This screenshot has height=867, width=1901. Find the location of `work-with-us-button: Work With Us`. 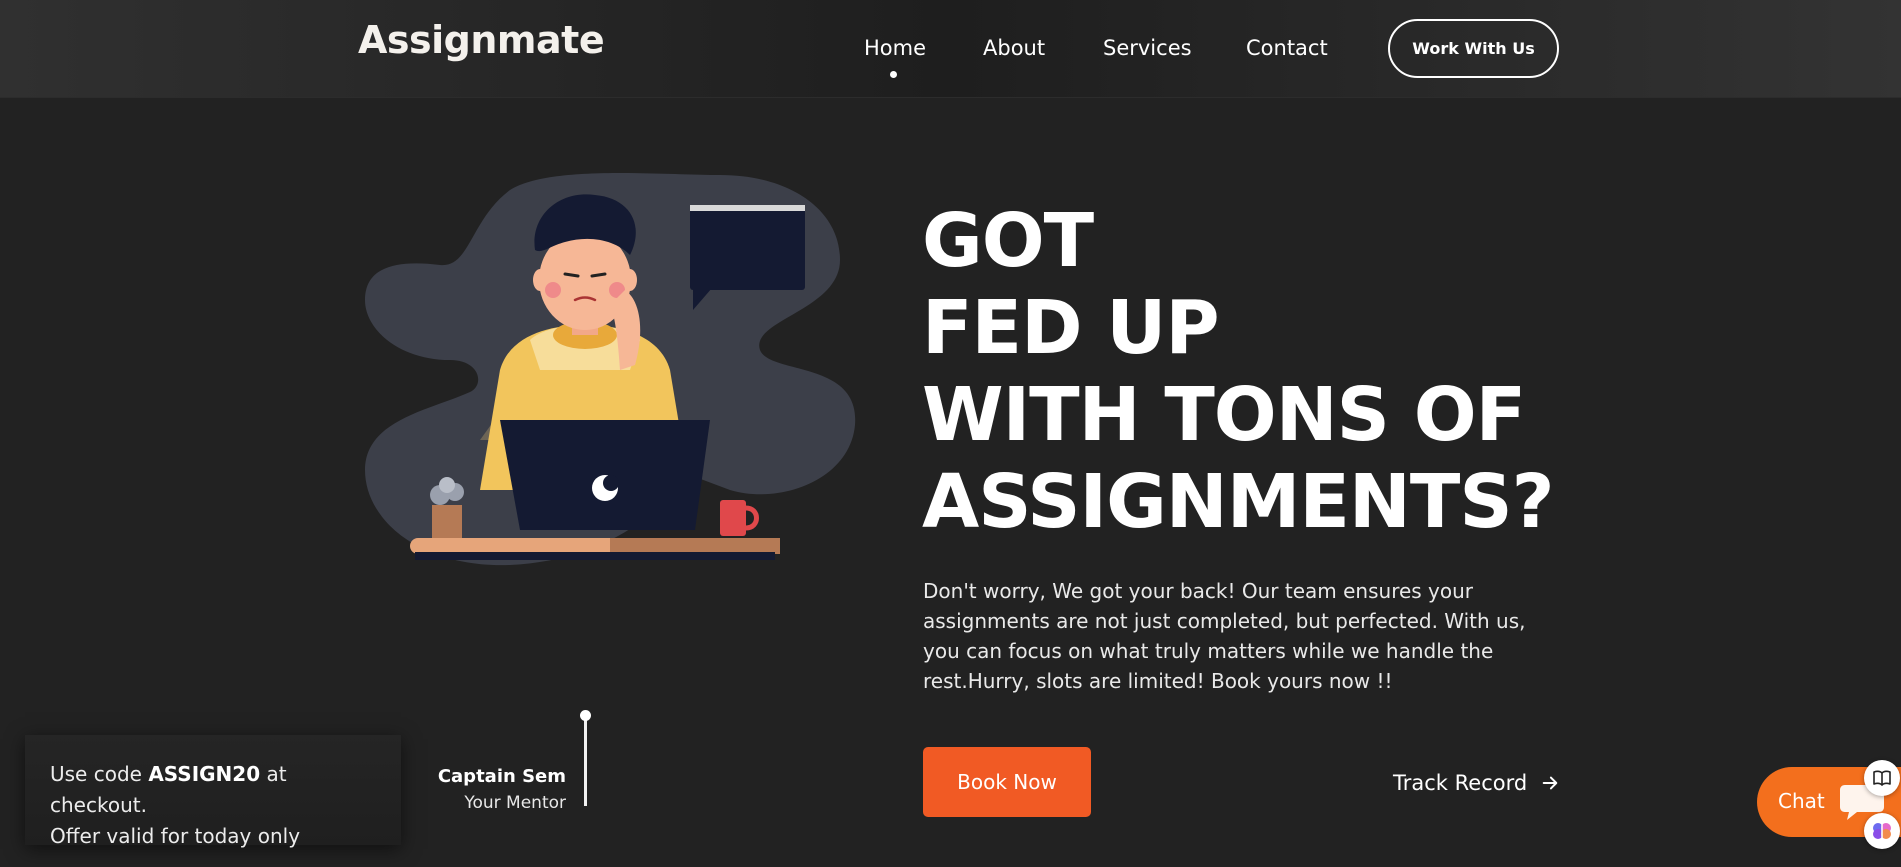

work-with-us-button: Work With Us is located at coordinates (1473, 48).